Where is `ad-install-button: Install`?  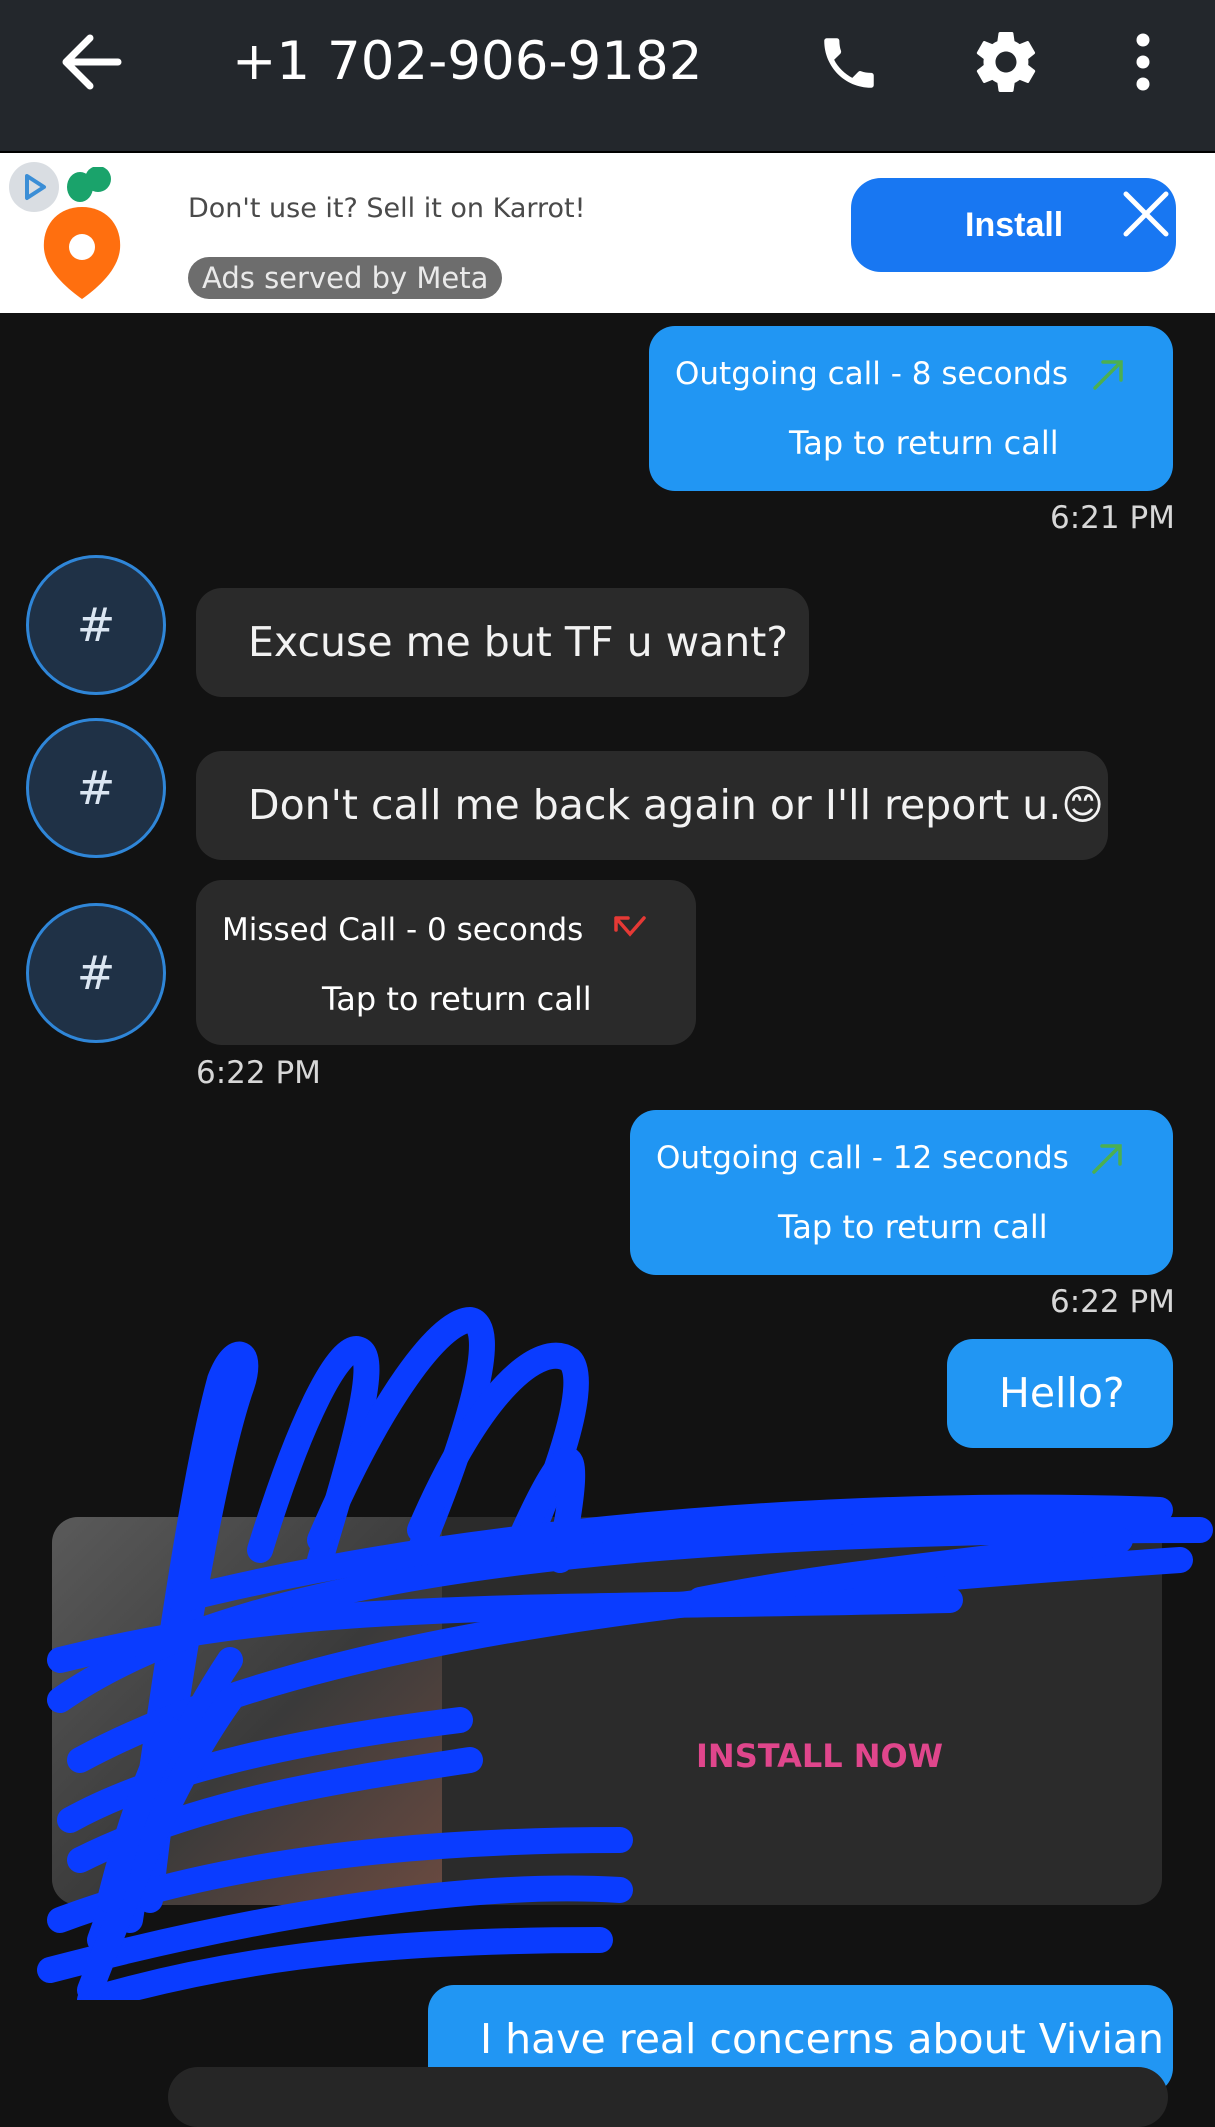
ad-install-button: Install is located at coordinates (1013, 225).